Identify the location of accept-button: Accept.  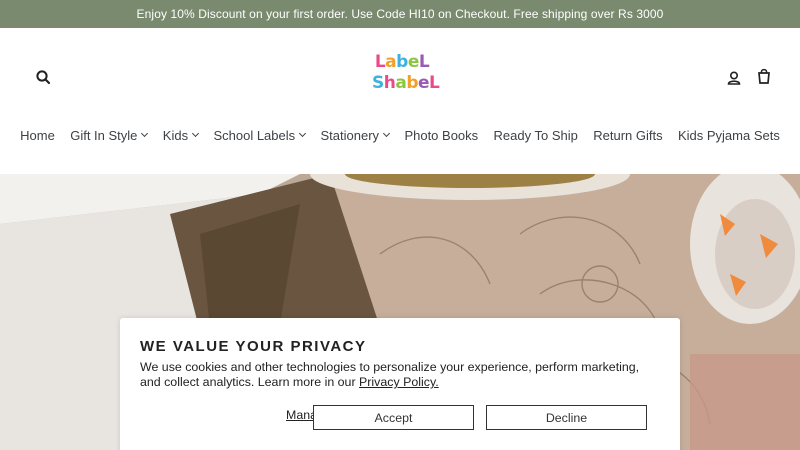
(393, 417).